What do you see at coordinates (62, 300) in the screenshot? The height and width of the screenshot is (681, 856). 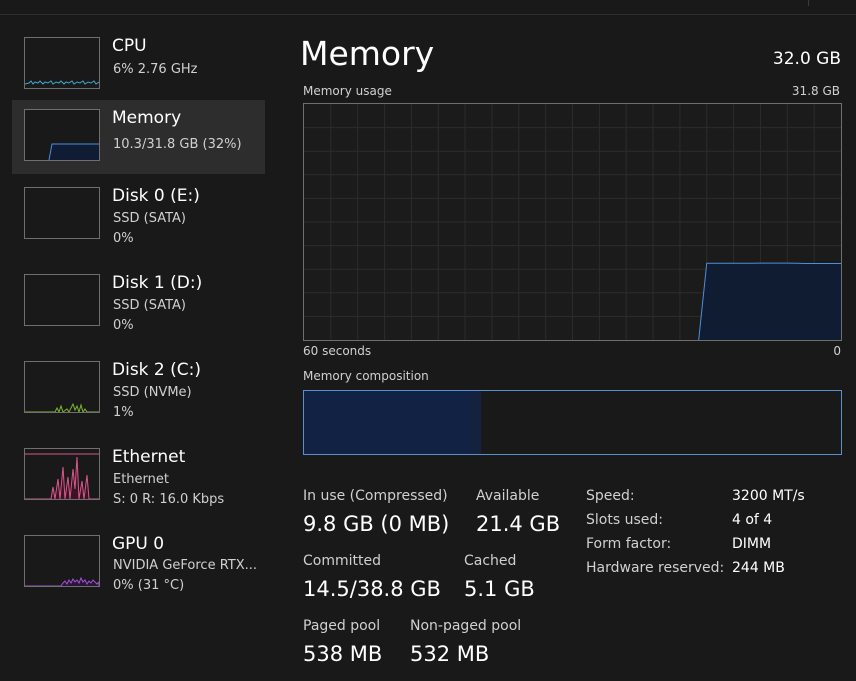 I see `disk1-thumbnail-graph` at bounding box center [62, 300].